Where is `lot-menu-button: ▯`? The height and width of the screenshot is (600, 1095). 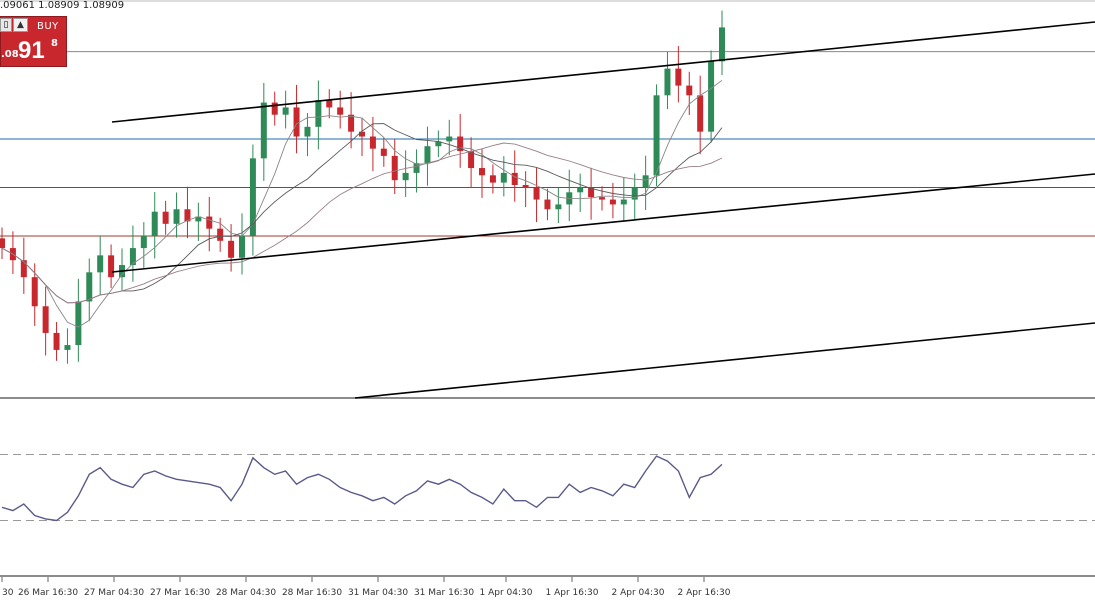 lot-menu-button: ▯ is located at coordinates (6, 25).